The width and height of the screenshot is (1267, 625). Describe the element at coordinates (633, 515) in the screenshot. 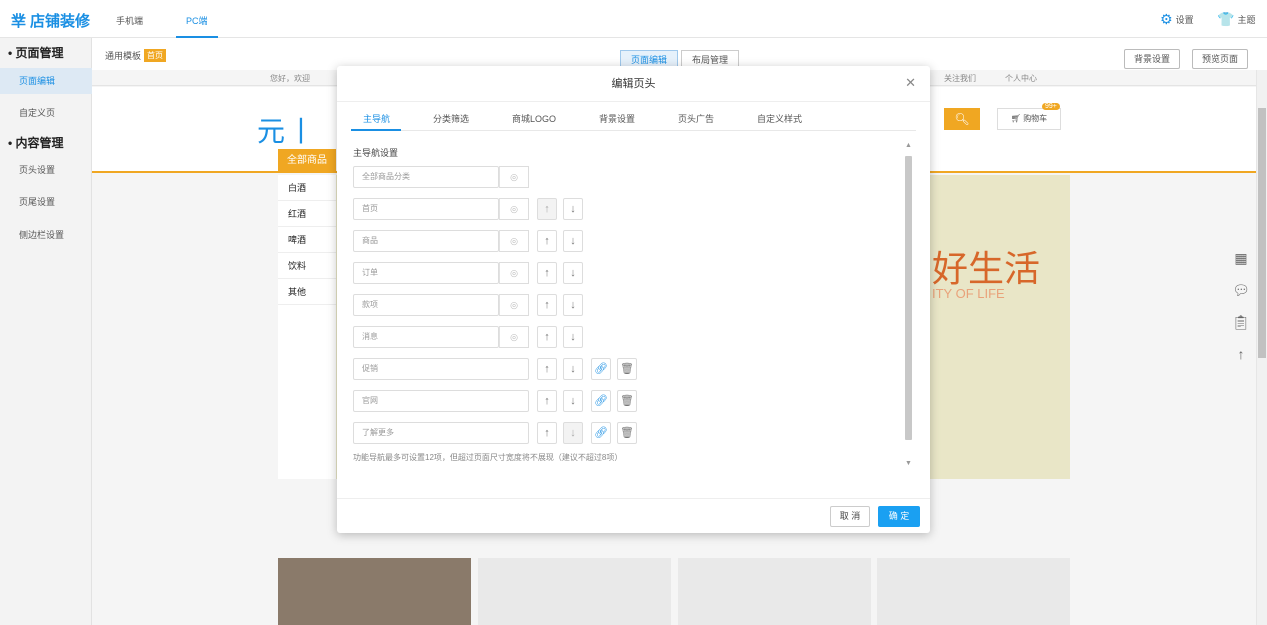

I see `dialog-footer: 取 消 确 定` at that location.